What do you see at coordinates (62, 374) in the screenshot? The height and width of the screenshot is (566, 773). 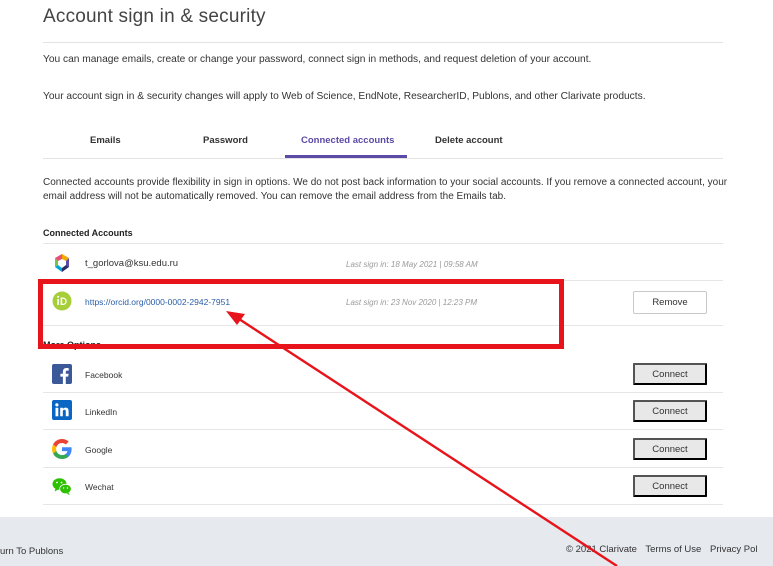 I see `facebook-icon` at bounding box center [62, 374].